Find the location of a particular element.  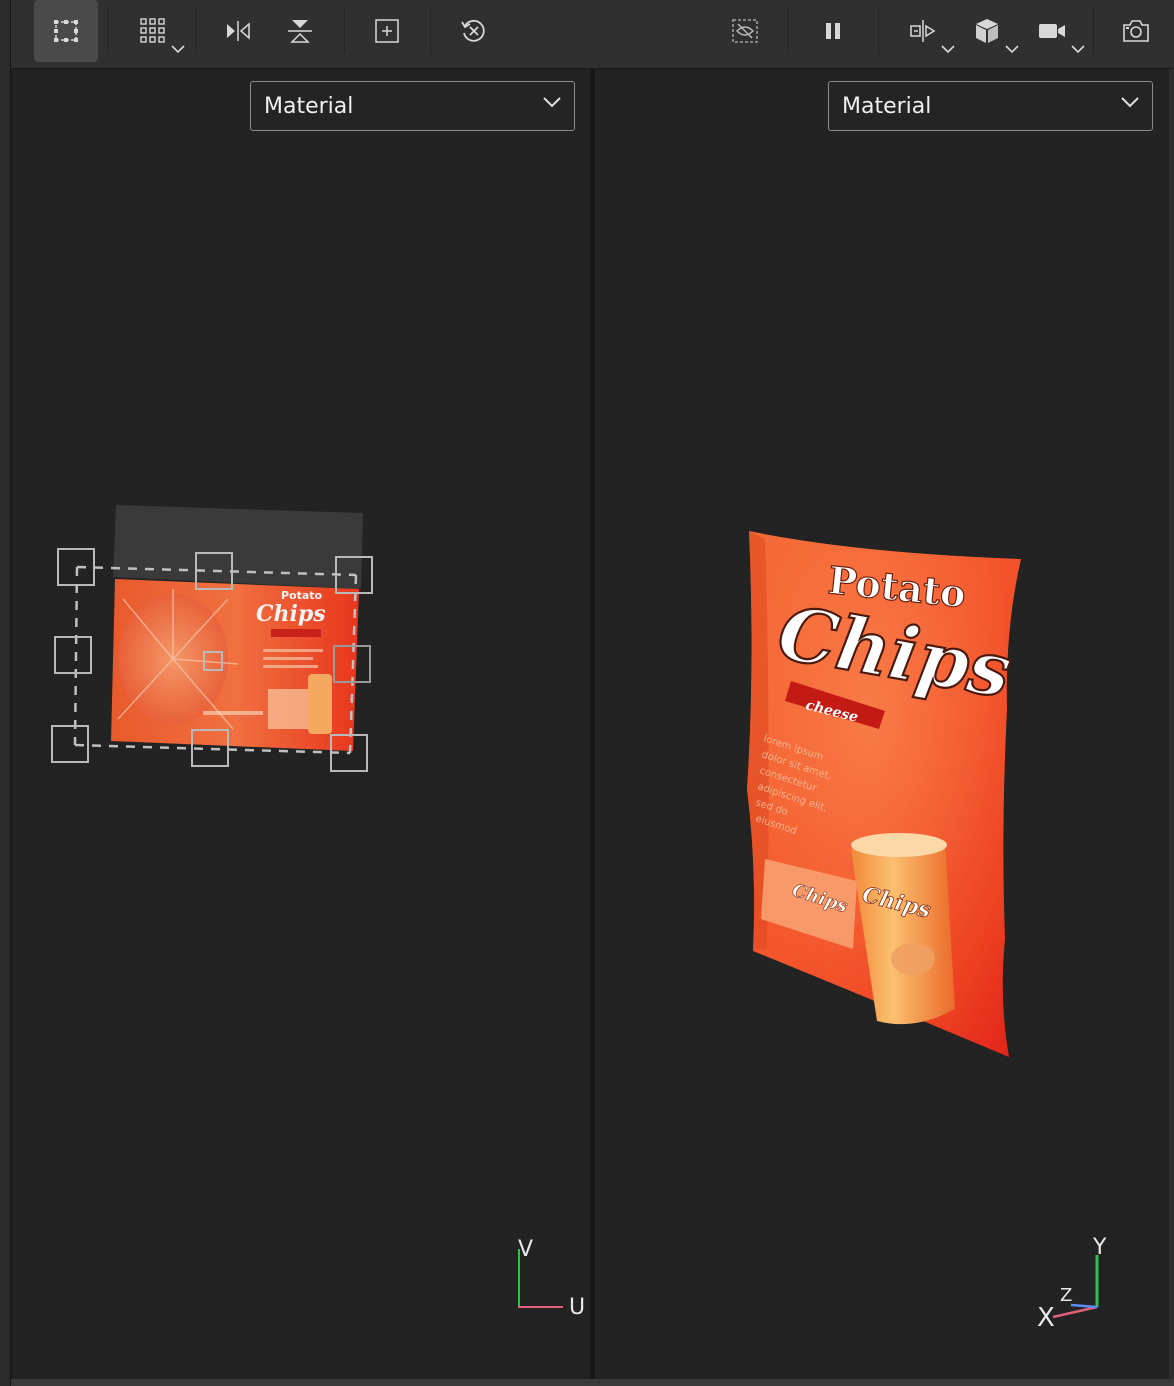

photo-camera-icon is located at coordinates (1136, 31).